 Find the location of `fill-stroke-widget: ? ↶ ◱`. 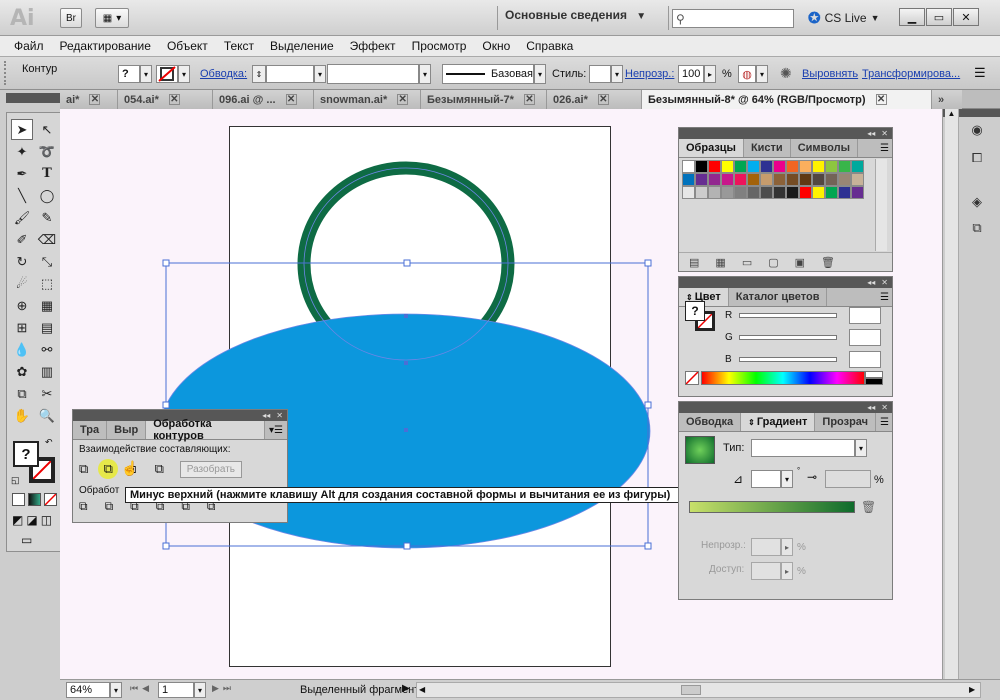

fill-stroke-widget: ? ↶ ◱ is located at coordinates (35, 462).